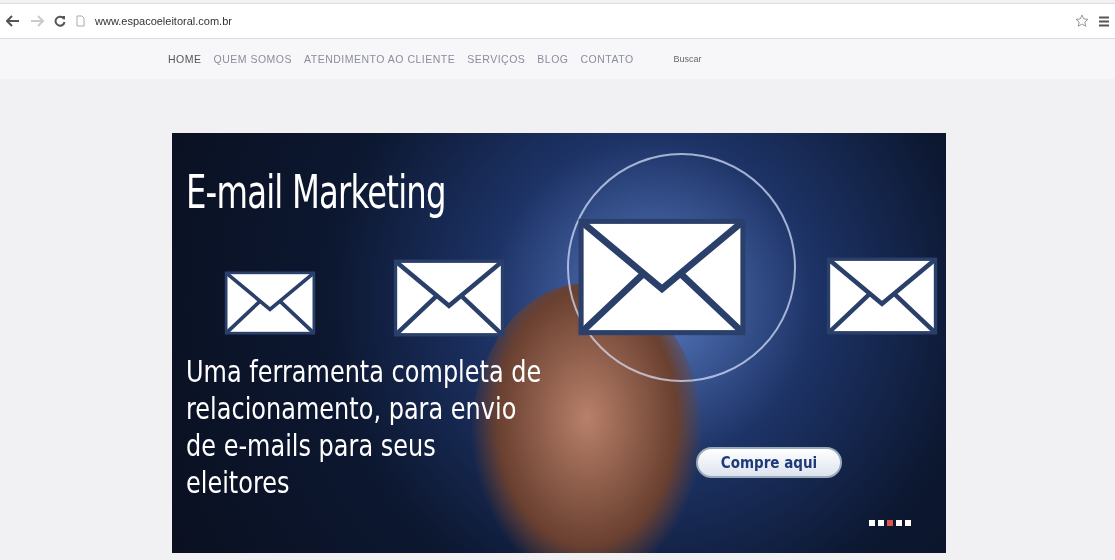 The image size is (1115, 560). Describe the element at coordinates (364, 427) in the screenshot. I see `banner-text: Uma ferramenta completa de relacionamento, para envio de e-mails para seus eleitores` at that location.